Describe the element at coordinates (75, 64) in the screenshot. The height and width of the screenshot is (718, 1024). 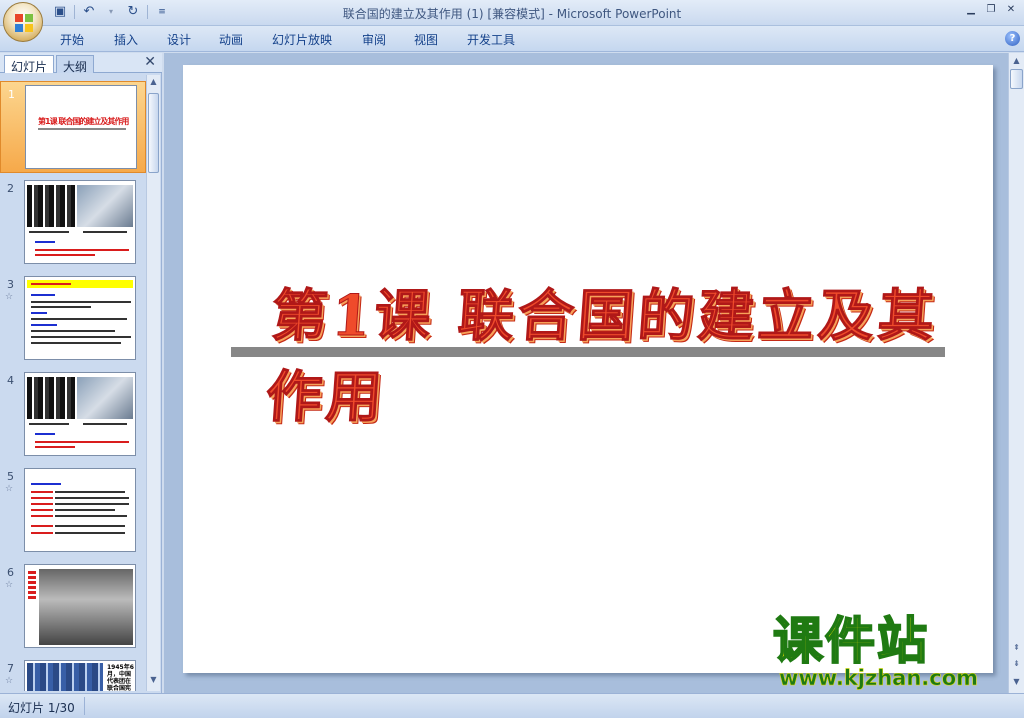
I see `tab-outline: 大纲` at that location.